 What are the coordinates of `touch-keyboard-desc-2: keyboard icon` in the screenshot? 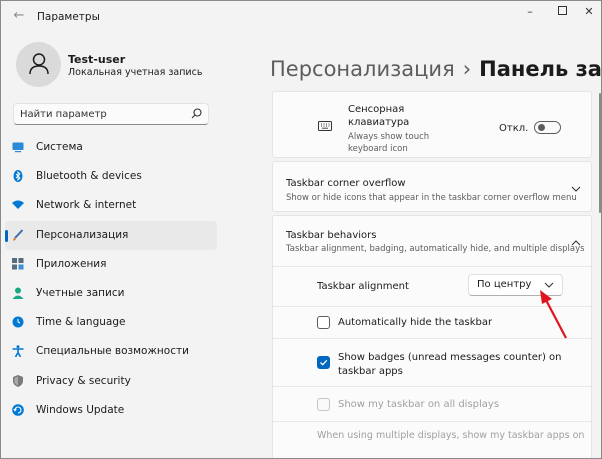 It's located at (378, 149).